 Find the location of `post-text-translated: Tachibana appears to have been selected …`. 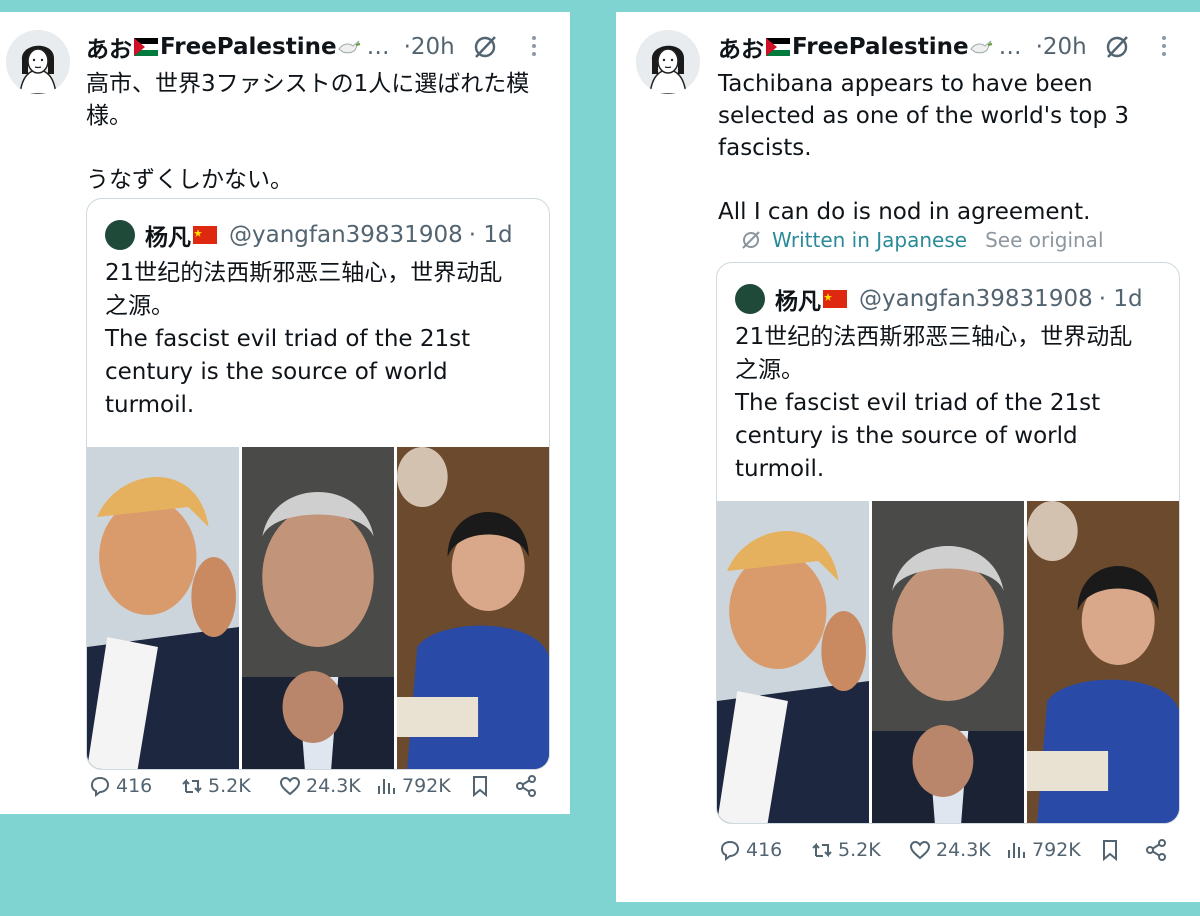

post-text-translated: Tachibana appears to have been selected … is located at coordinates (924, 148).